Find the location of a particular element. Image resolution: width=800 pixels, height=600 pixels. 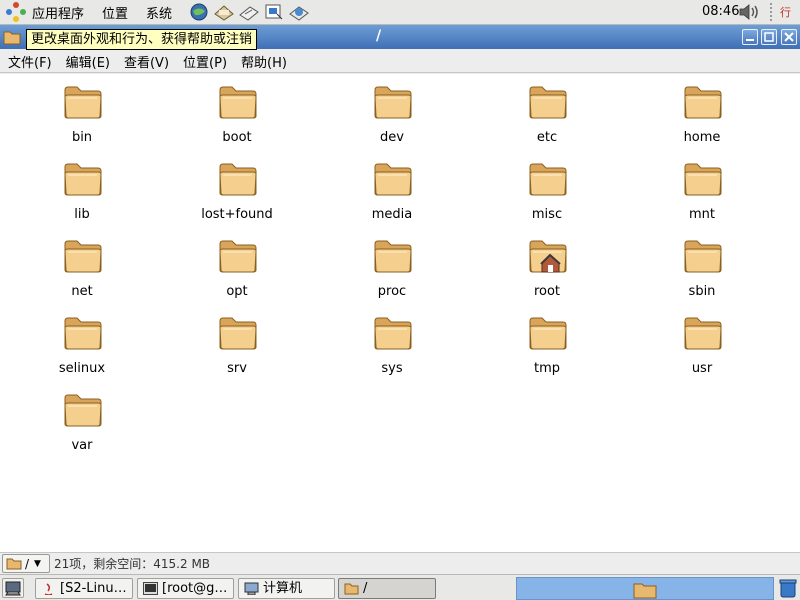

file-item-lib: lib is located at coordinates (82, 188).